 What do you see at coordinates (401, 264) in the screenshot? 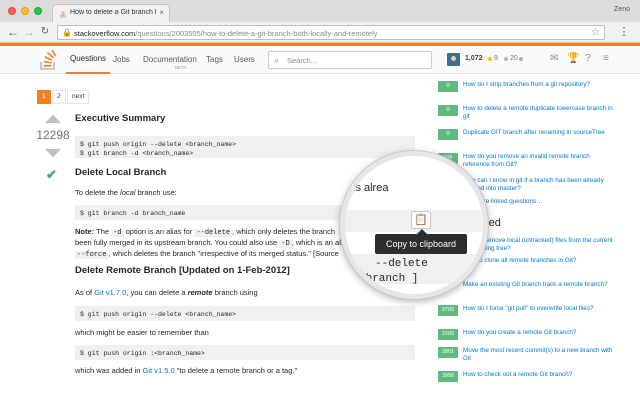
I see `magnified-code-text: --delete` at bounding box center [401, 264].